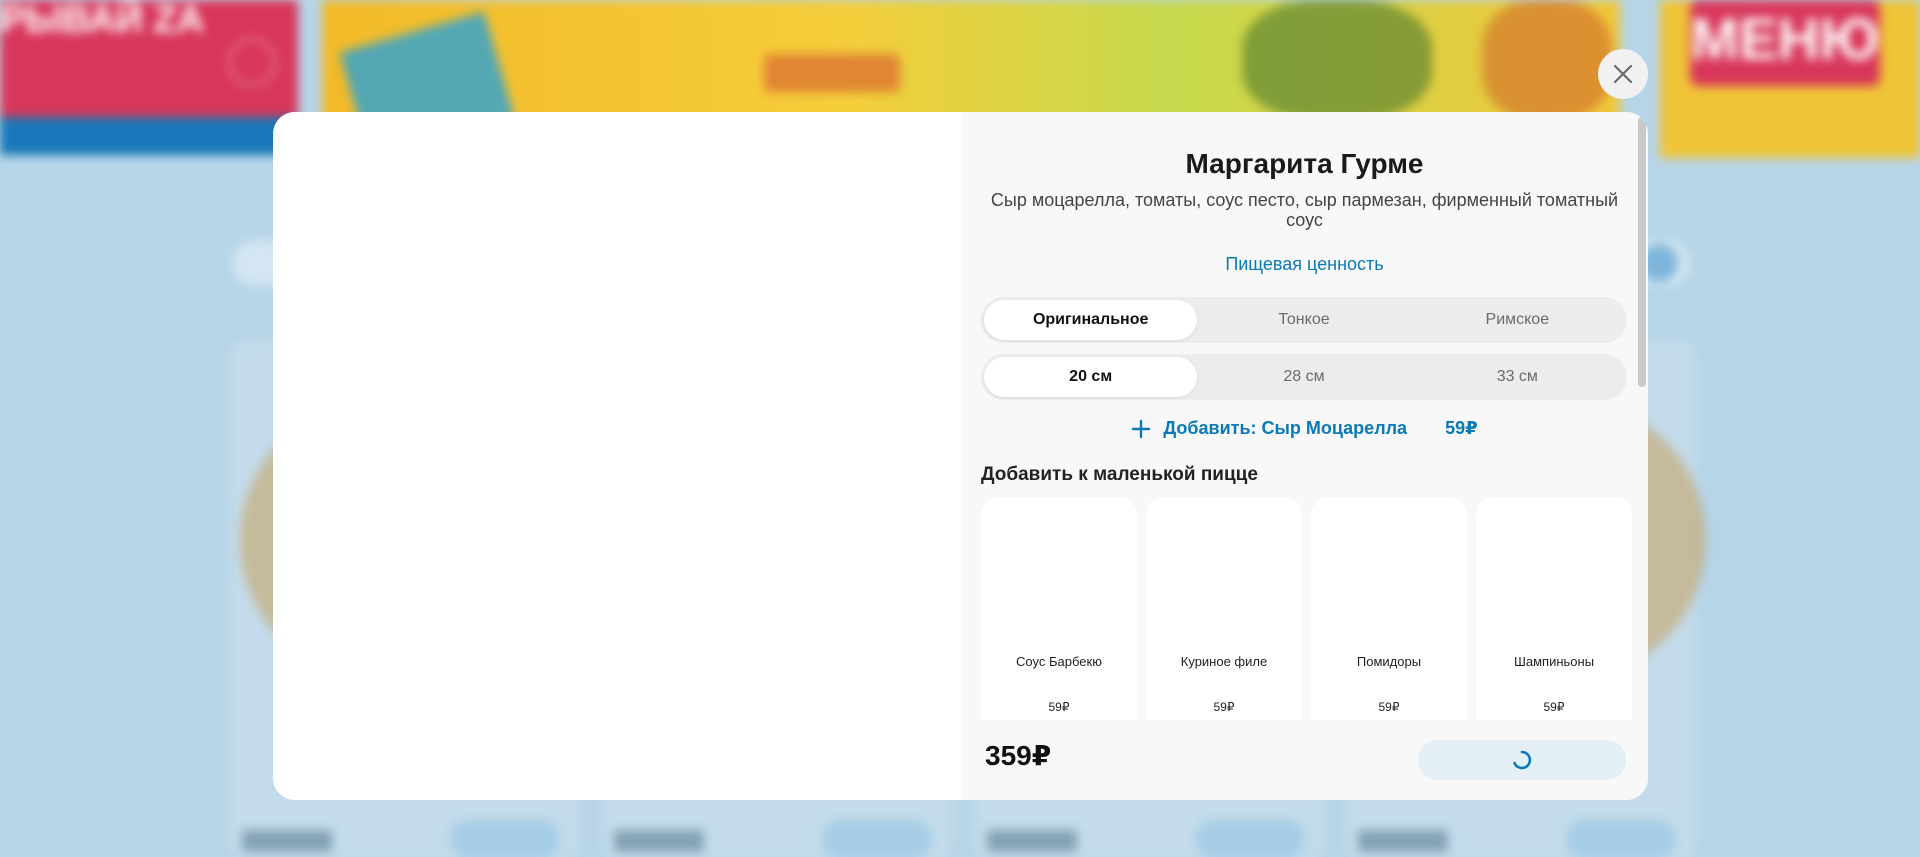 The image size is (1920, 857). I want to click on add-extra-price: 59₽, so click(1461, 428).